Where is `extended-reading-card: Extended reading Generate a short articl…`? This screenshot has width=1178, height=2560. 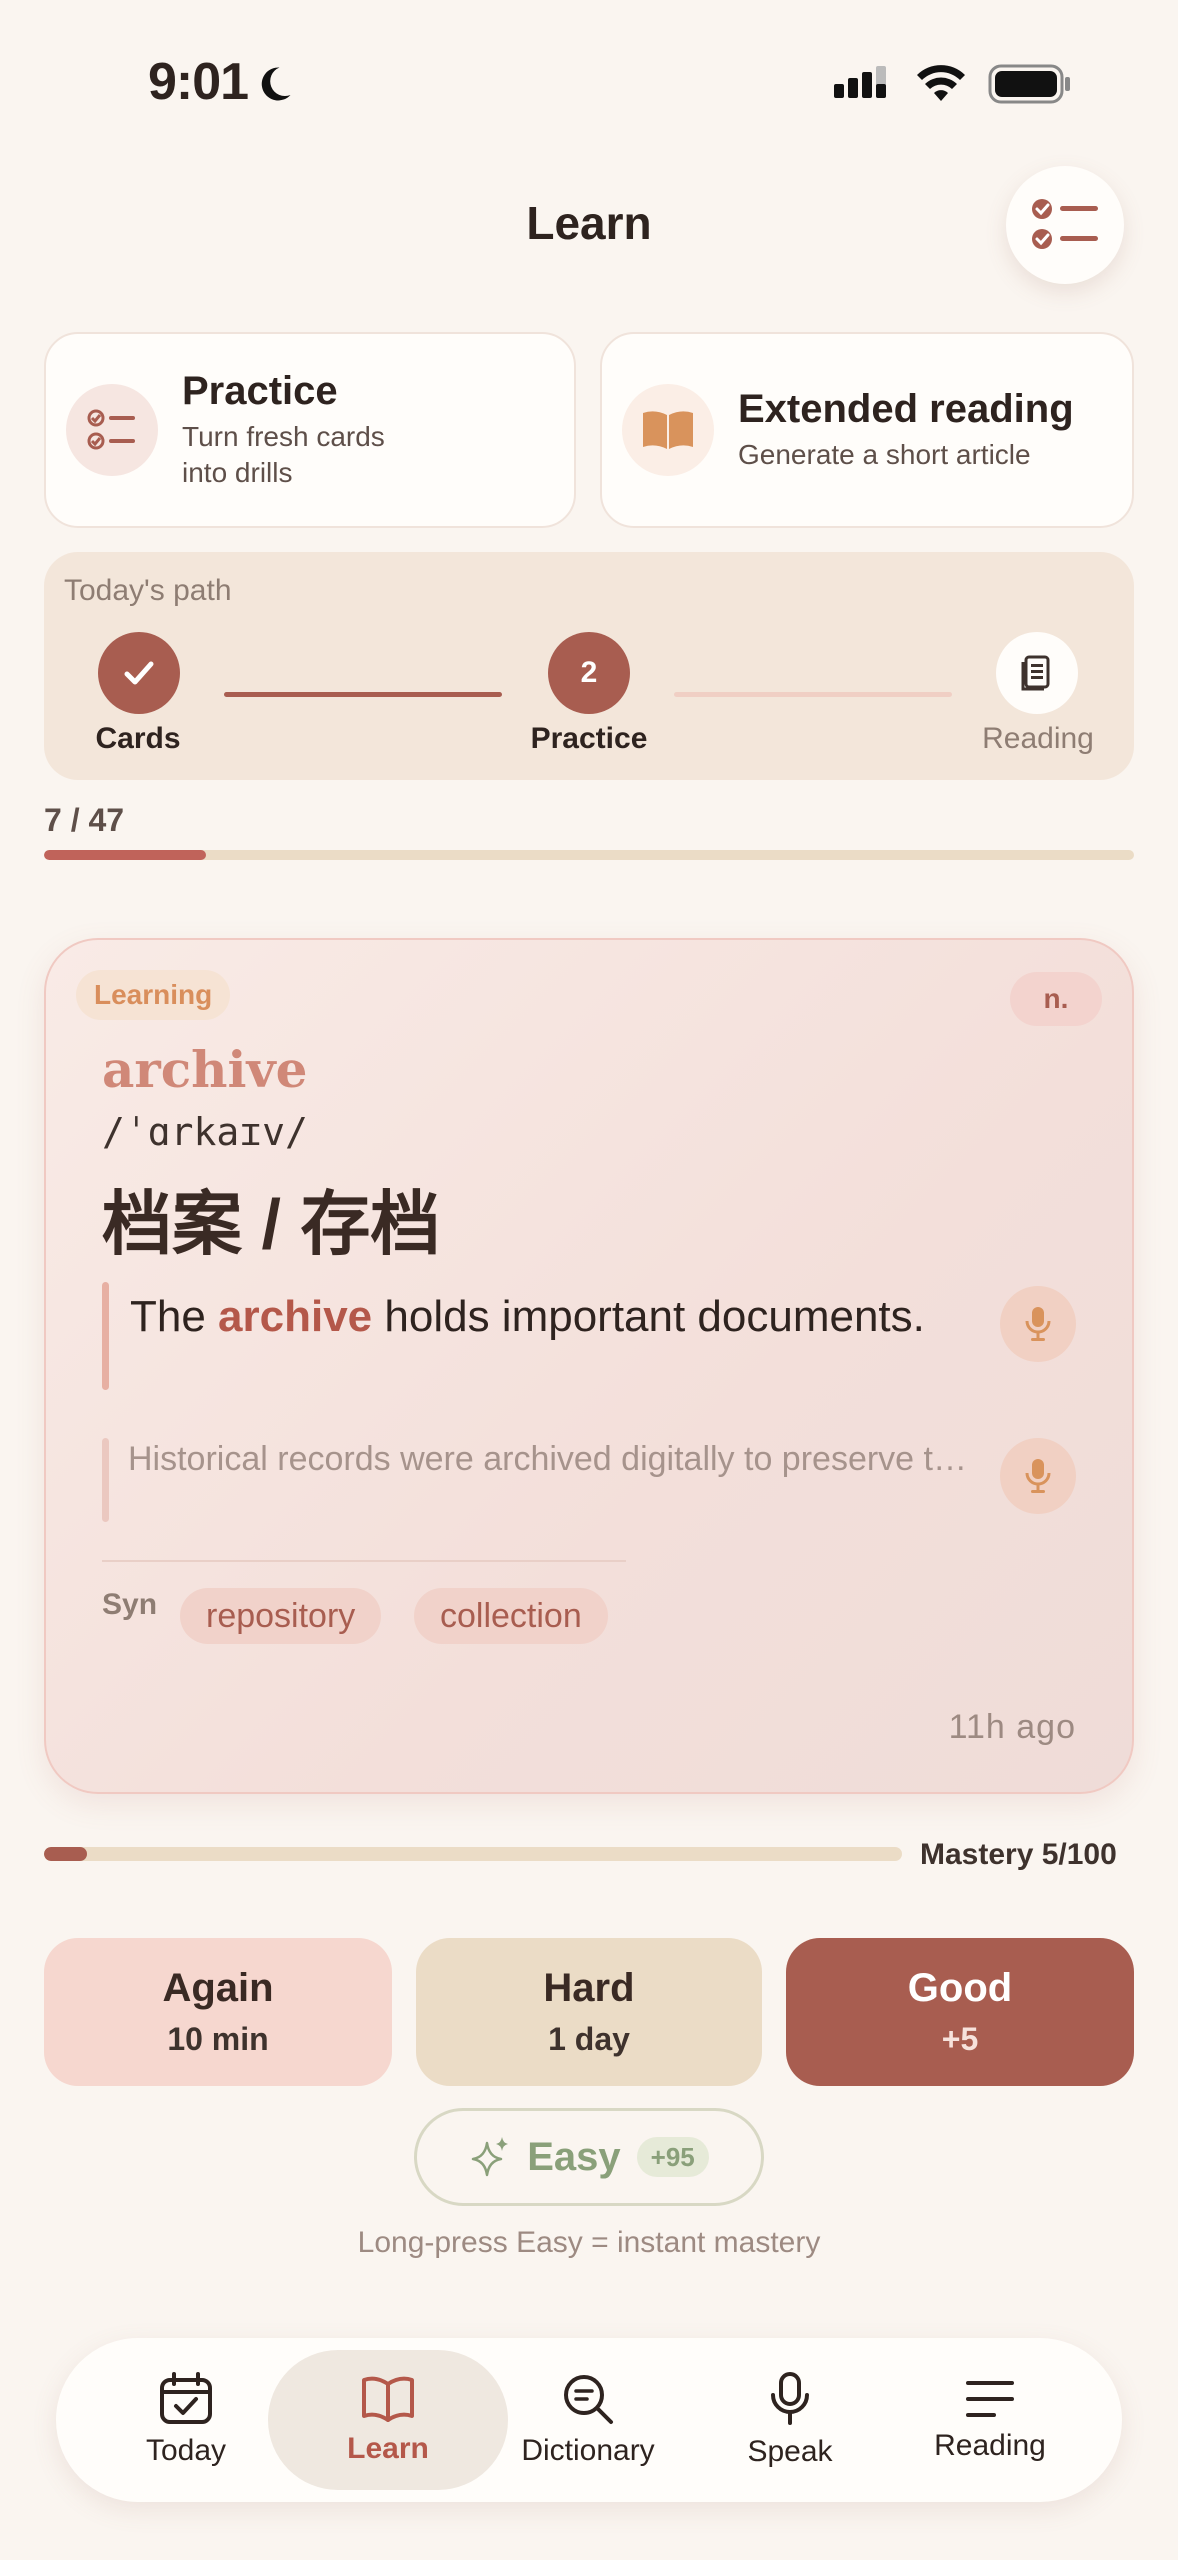 extended-reading-card: Extended reading Generate a short articl… is located at coordinates (867, 430).